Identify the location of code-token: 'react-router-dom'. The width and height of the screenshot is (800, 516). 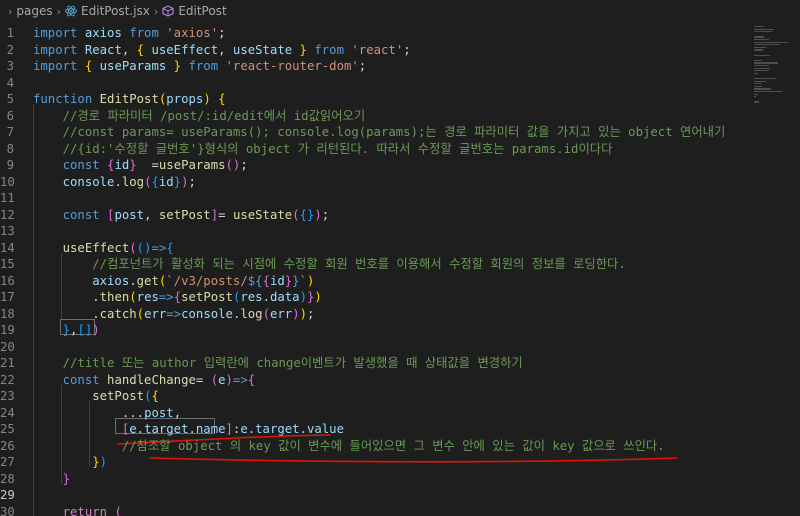
(288, 66).